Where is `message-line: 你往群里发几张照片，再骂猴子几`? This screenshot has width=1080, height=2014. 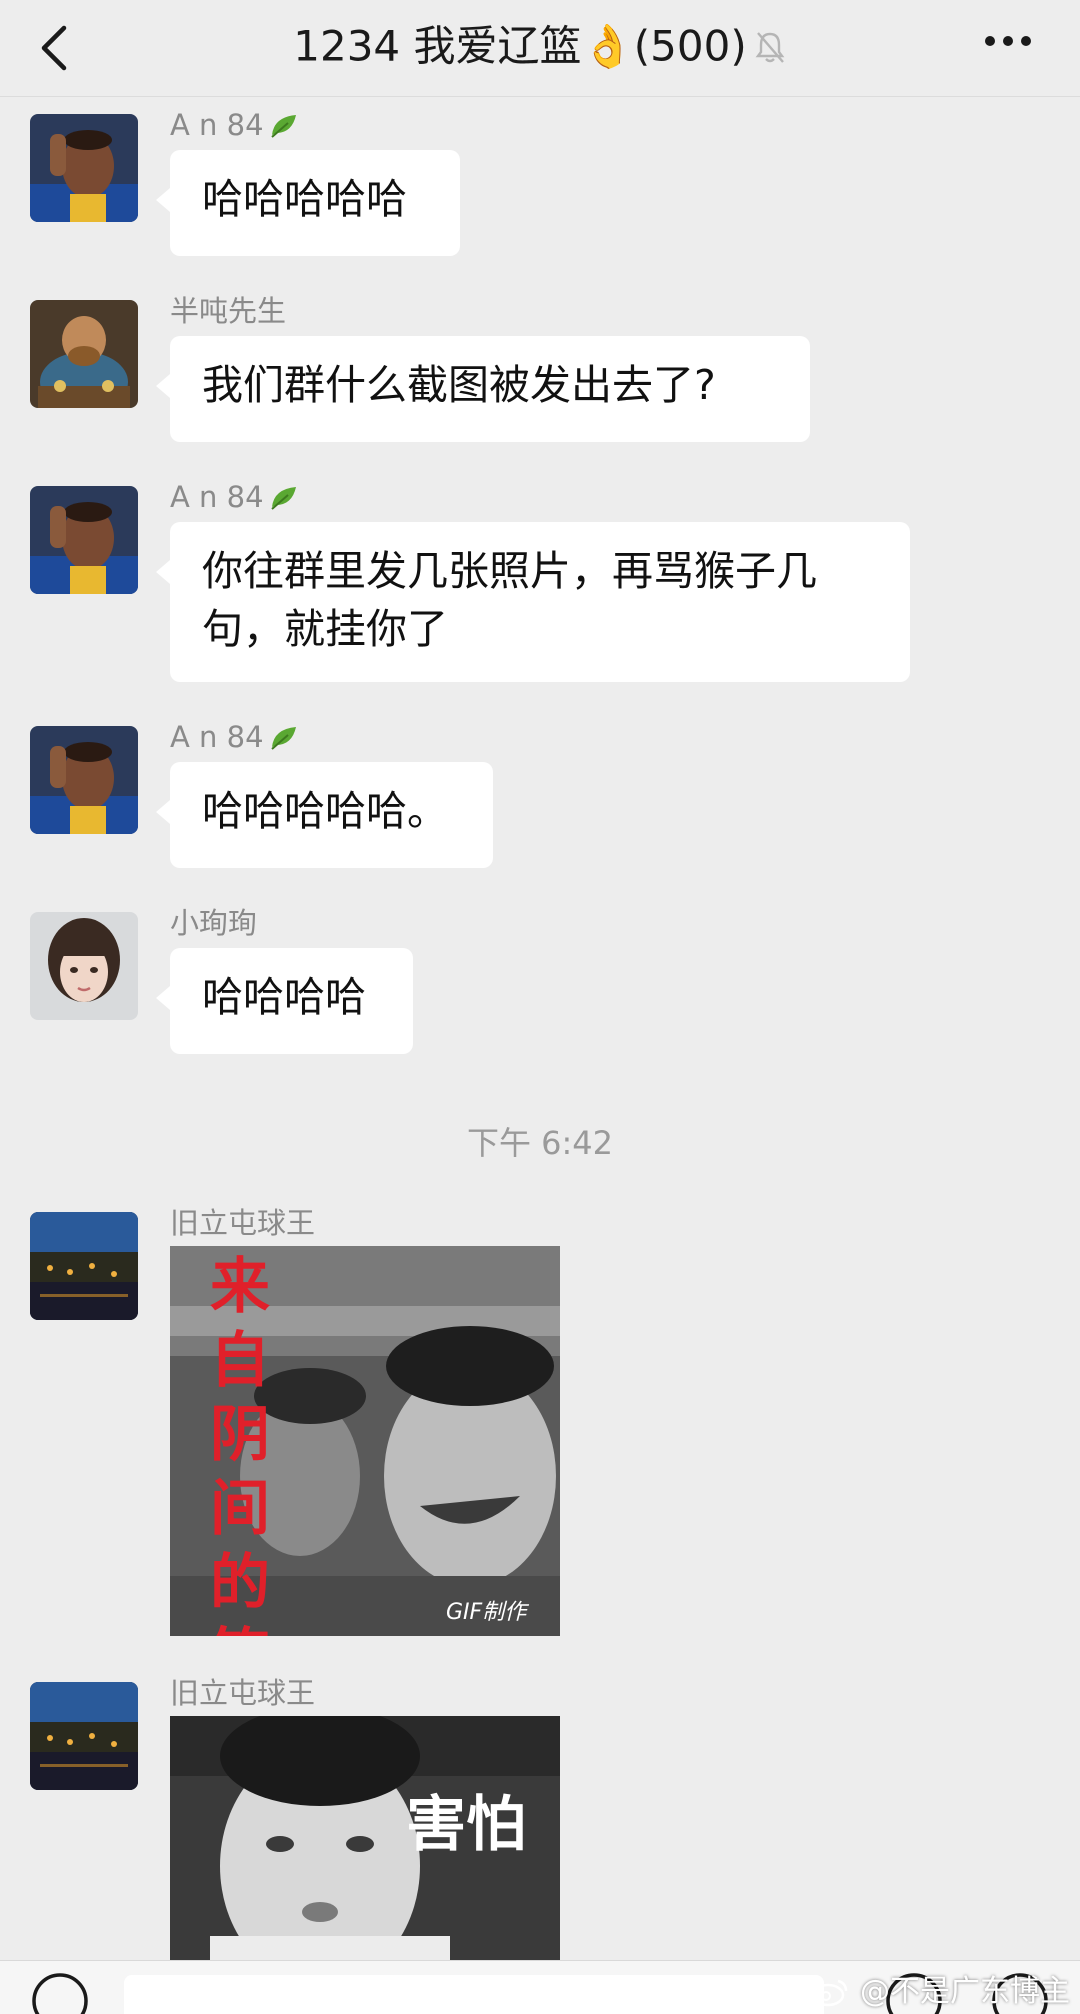
message-line: 你往群里发几张照片，再骂猴子几 is located at coordinates (509, 571).